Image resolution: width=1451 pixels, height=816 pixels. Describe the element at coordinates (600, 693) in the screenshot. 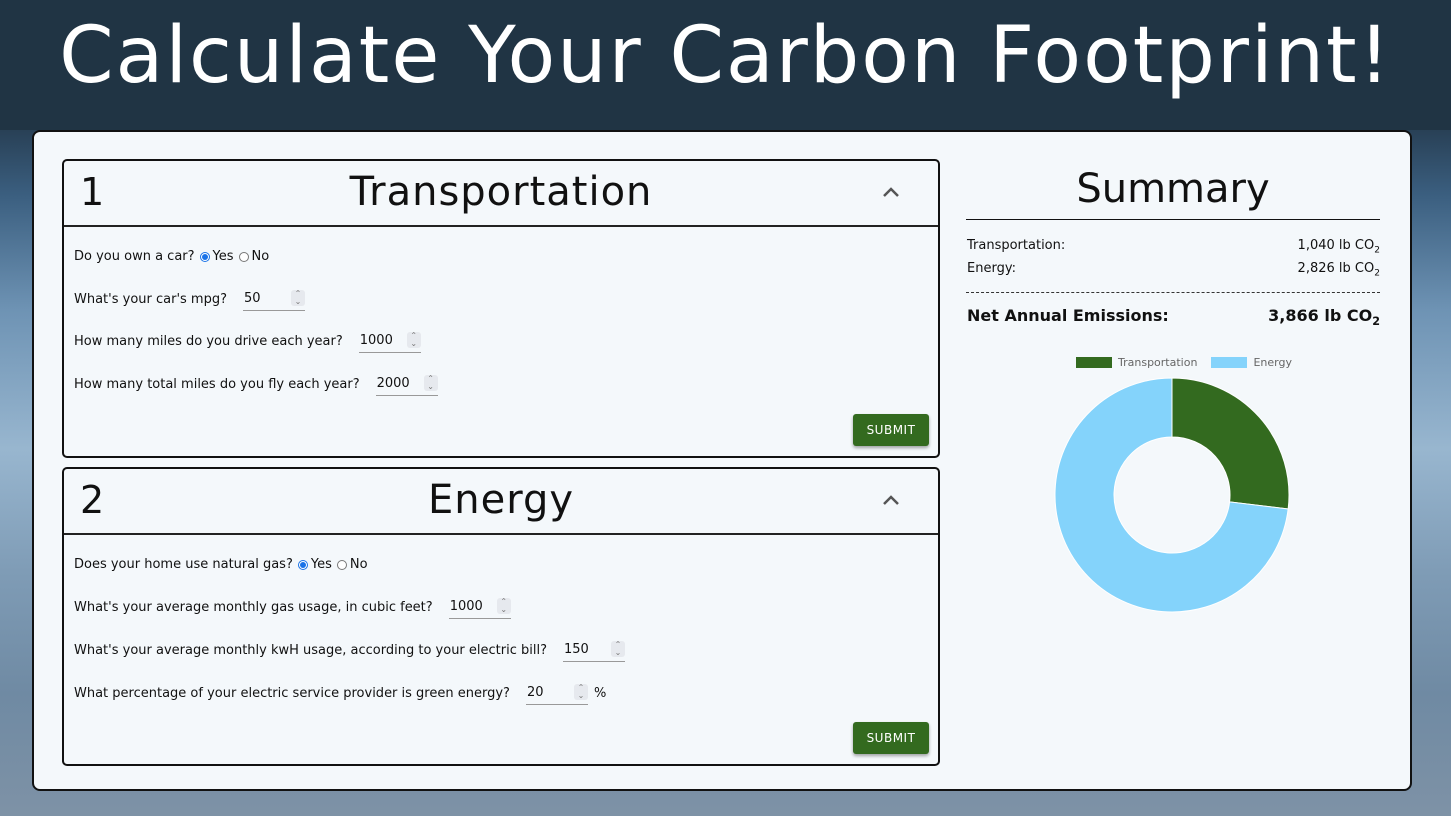

I see `percent-unit: %` at that location.